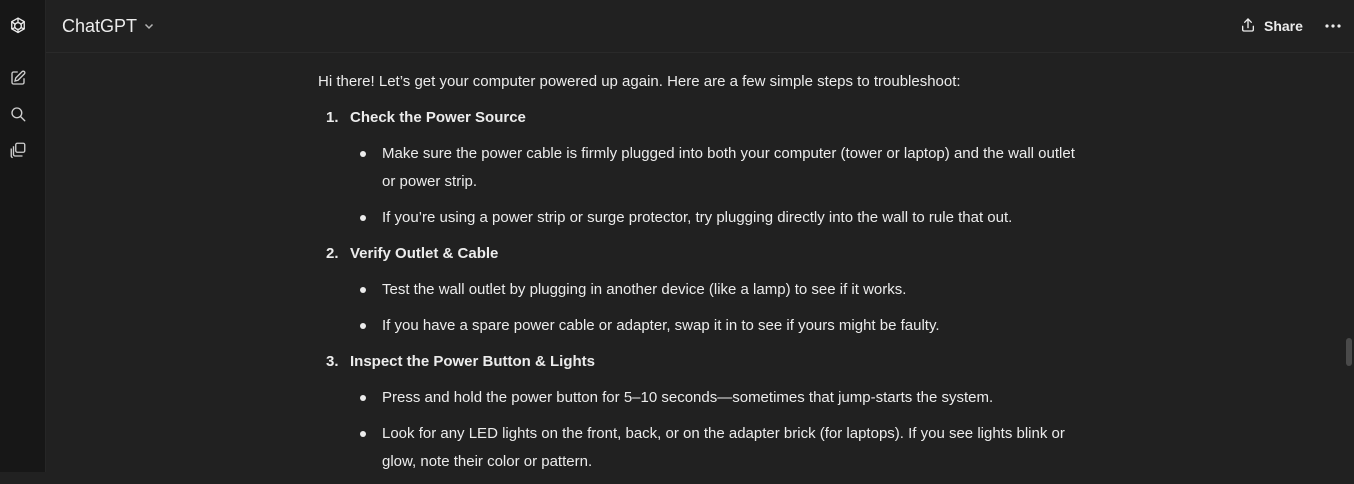  I want to click on step-title: Check the Power Source, so click(438, 117).